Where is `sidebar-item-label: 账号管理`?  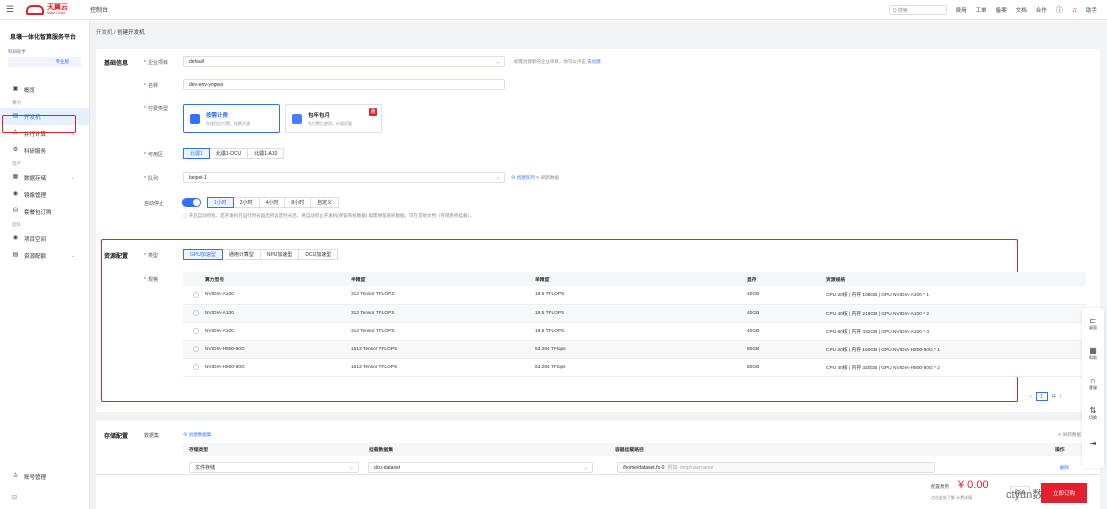
sidebar-item-label: 账号管理 is located at coordinates (35, 477).